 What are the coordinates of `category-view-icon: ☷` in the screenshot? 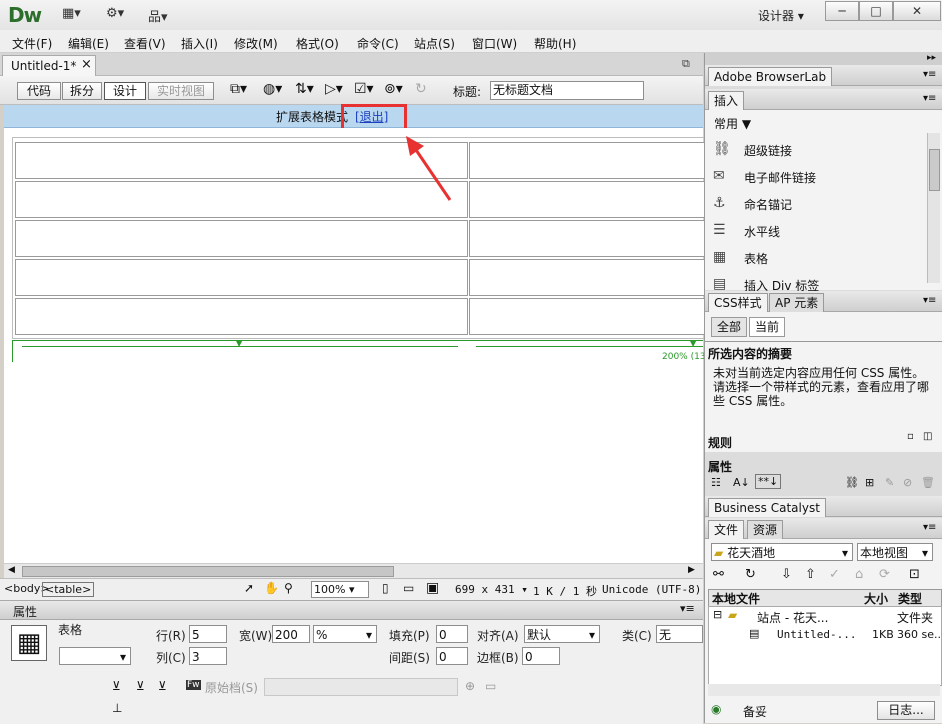 It's located at (716, 482).